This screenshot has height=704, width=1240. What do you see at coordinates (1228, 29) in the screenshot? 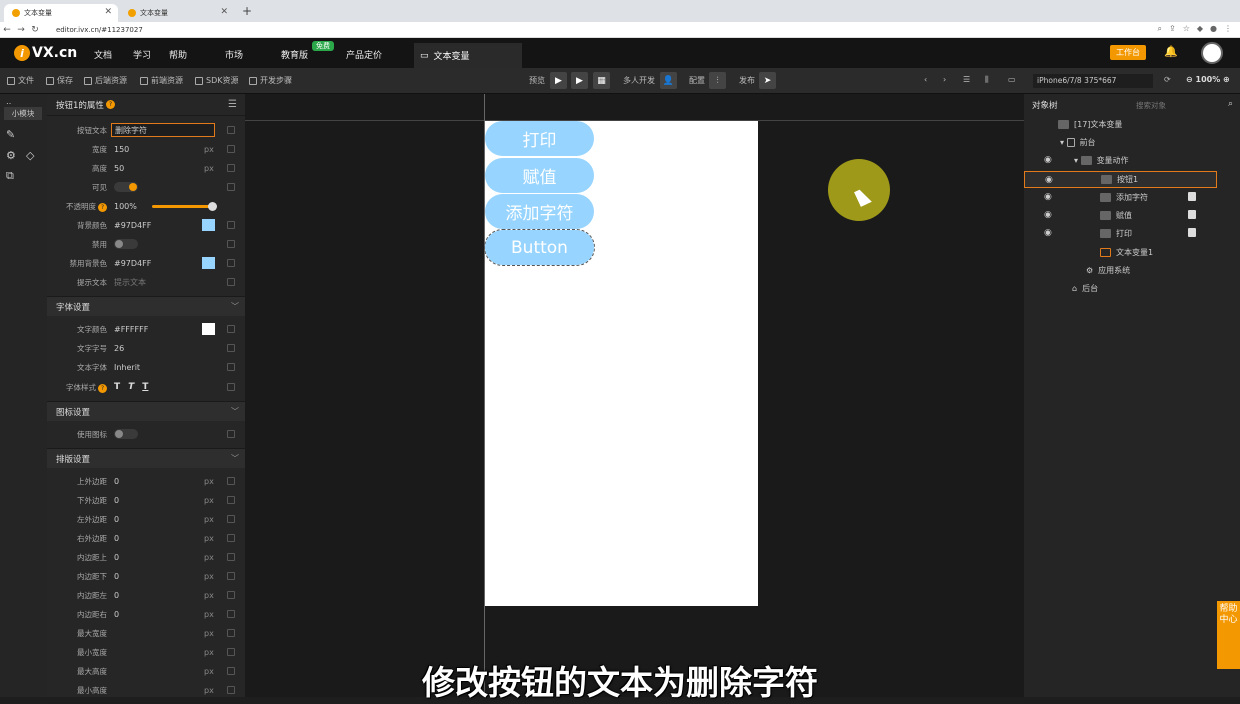
I see `menu-icon: ⋮` at bounding box center [1228, 29].